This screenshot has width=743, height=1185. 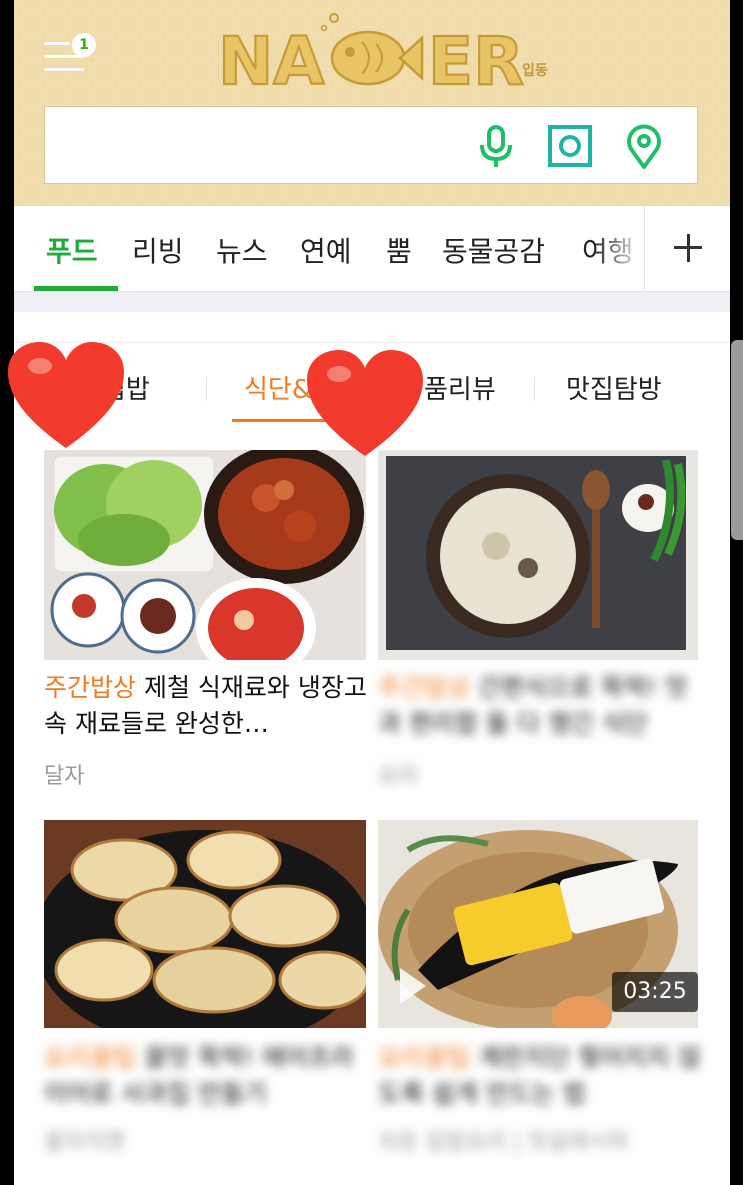 What do you see at coordinates (326, 250) in the screenshot?
I see `tab-entertainment: 연예` at bounding box center [326, 250].